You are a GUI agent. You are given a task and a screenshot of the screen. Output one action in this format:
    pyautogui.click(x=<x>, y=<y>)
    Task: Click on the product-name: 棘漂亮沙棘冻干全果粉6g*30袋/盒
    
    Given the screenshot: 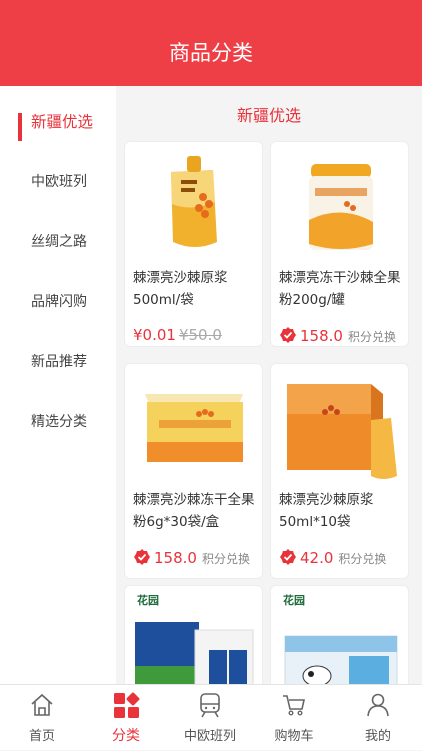 What is the action you would take?
    pyautogui.click(x=194, y=511)
    